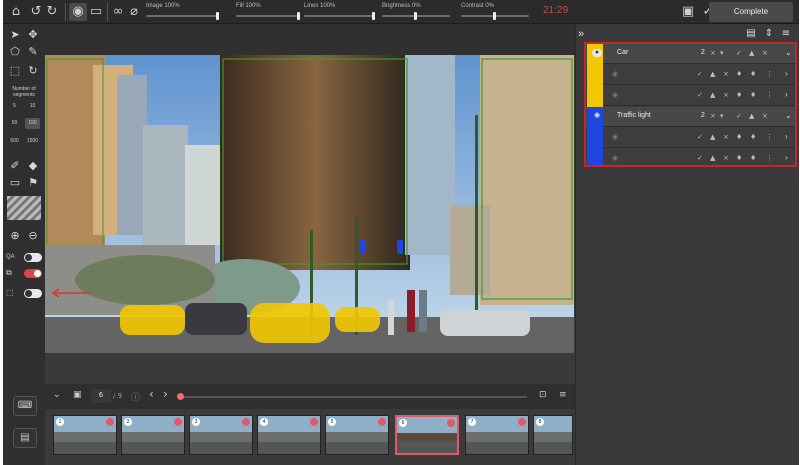 Image resolution: width=800 pixels, height=465 pixels. What do you see at coordinates (25, 438) in the screenshot?
I see `document-button: ▤` at bounding box center [25, 438].